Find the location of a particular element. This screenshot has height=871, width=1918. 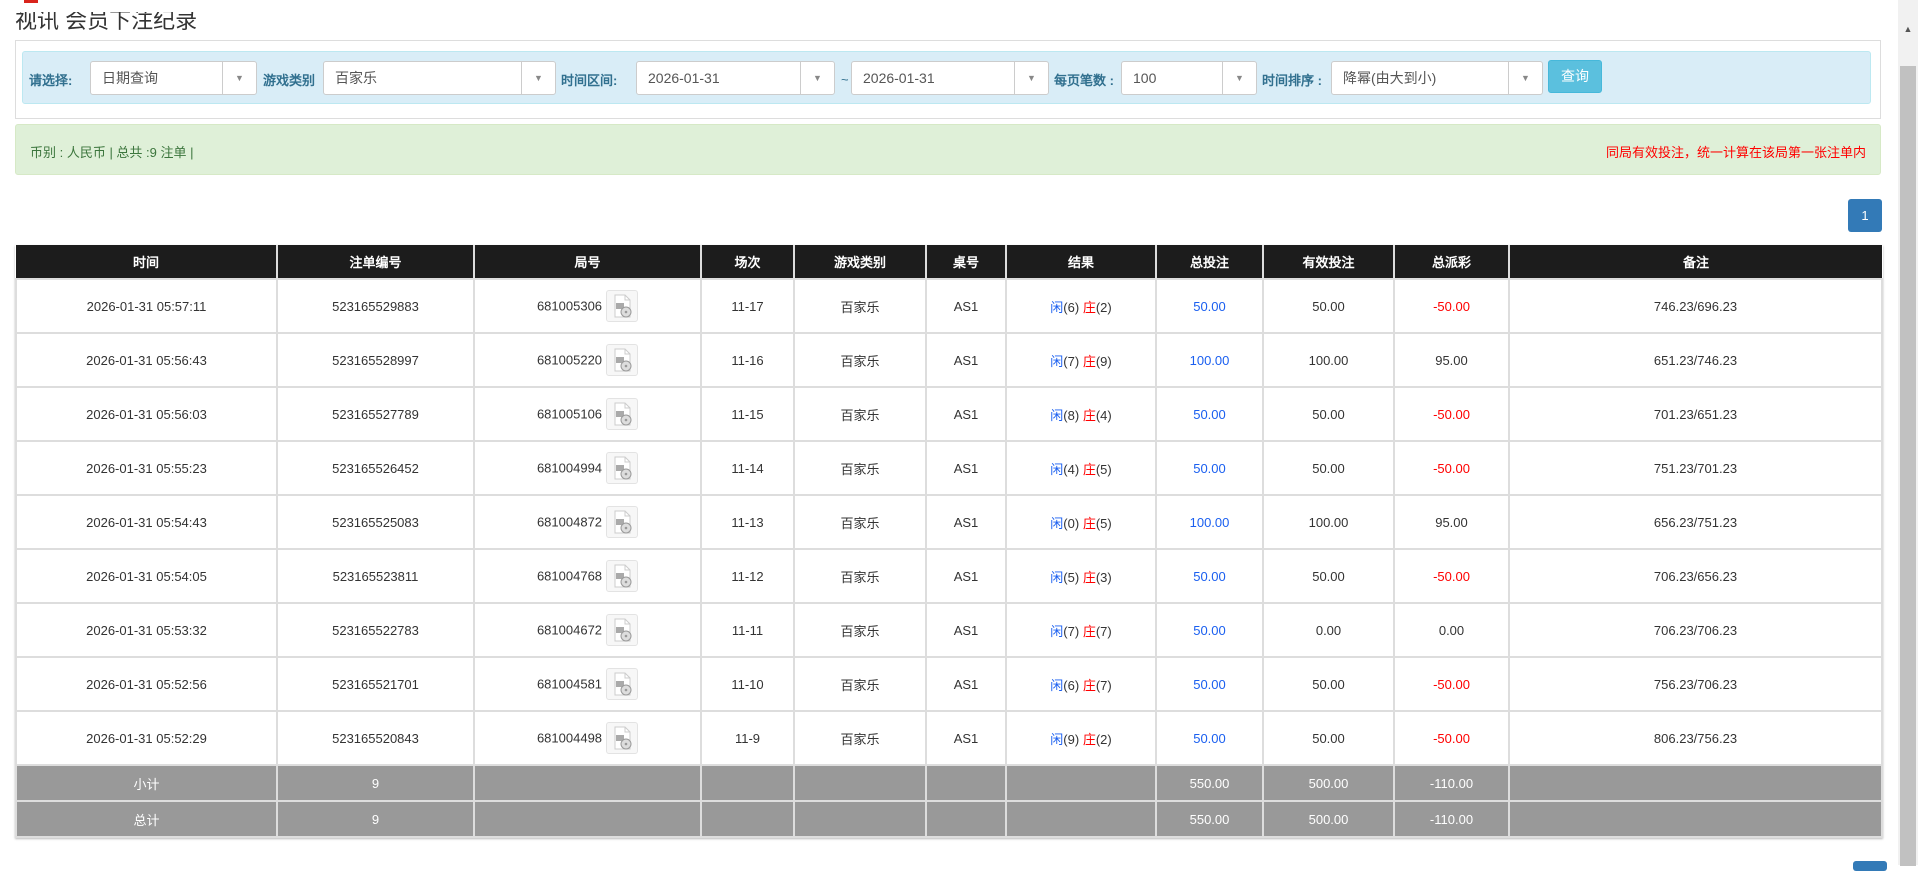

valid-bet-cell: 0.00 is located at coordinates (1328, 630).